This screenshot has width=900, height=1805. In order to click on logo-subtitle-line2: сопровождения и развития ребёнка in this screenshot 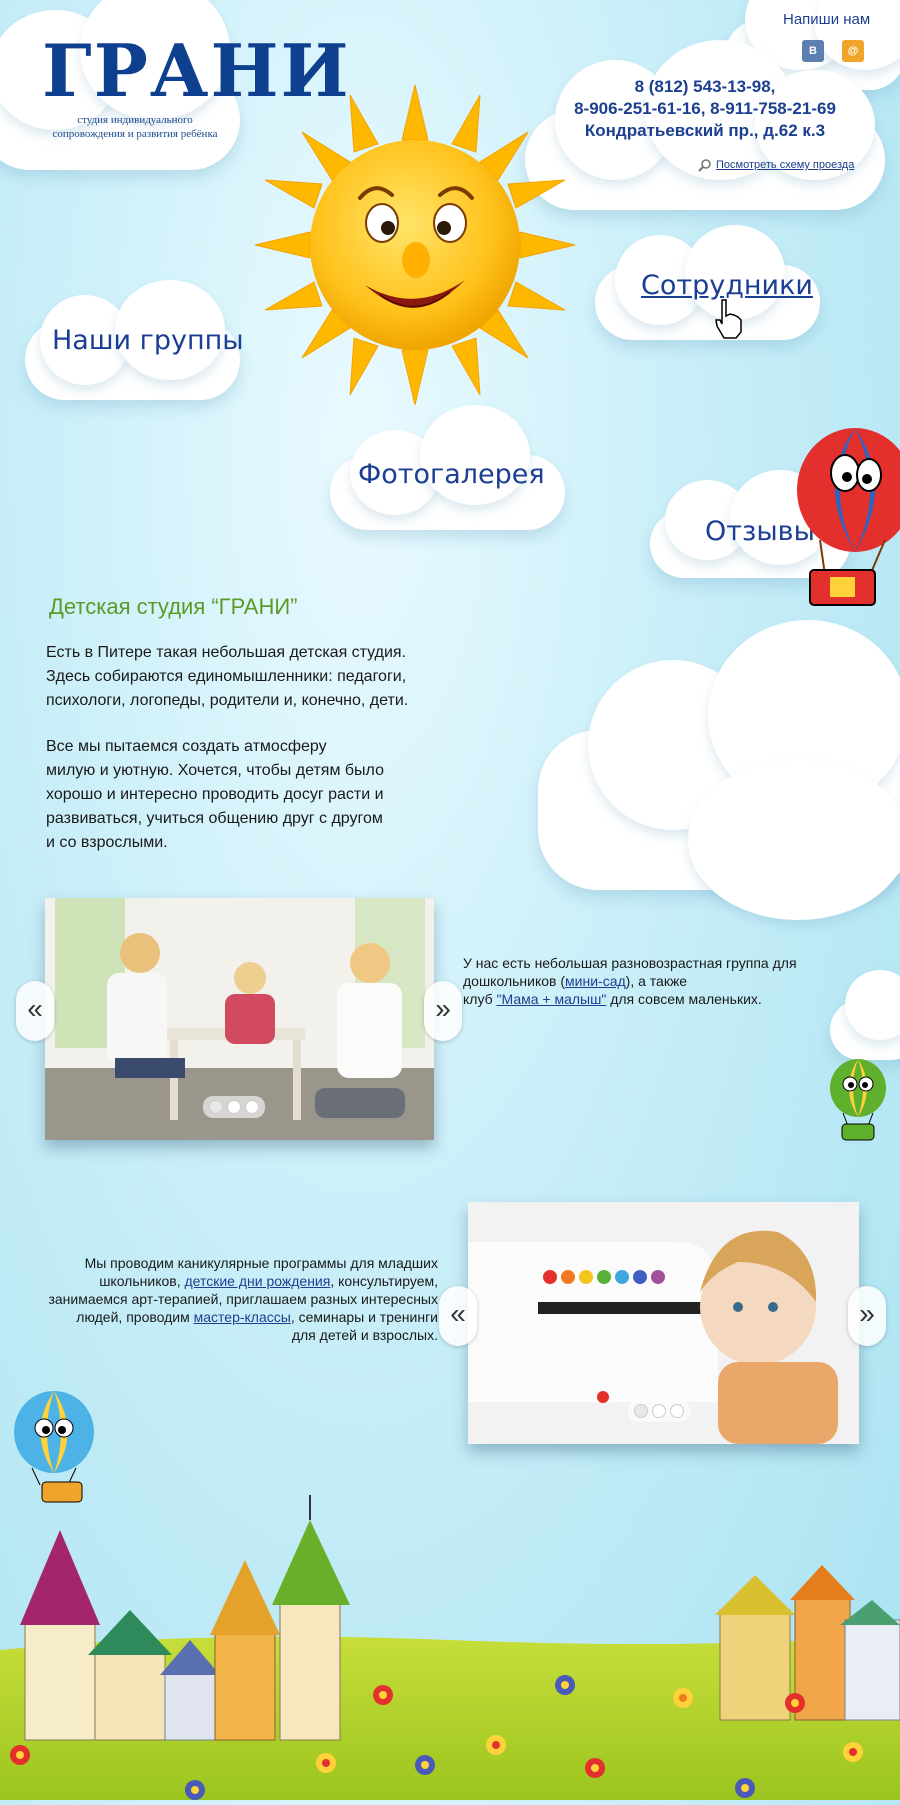, I will do `click(135, 134)`.